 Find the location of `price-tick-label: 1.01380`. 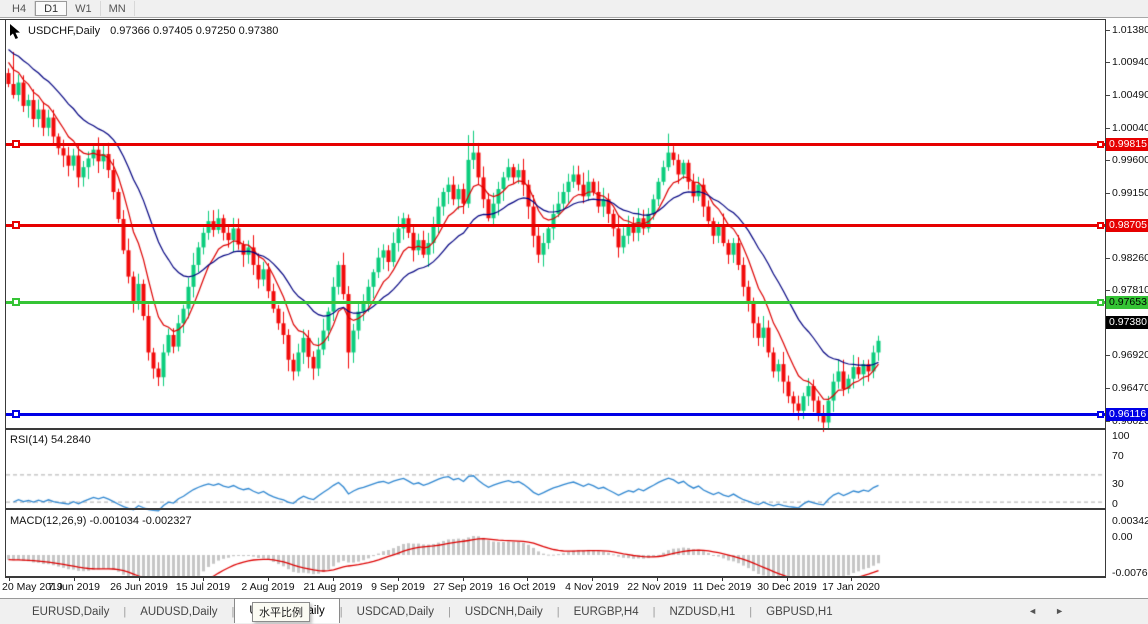

price-tick-label: 1.01380 is located at coordinates (1130, 30).